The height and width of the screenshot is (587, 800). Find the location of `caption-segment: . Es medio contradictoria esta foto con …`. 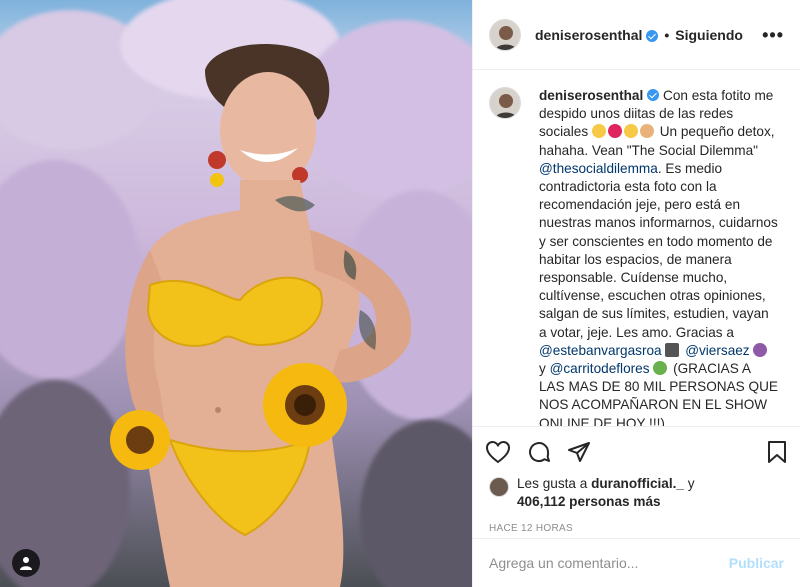

caption-segment: . Es medio contradictoria esta foto con … is located at coordinates (658, 250).